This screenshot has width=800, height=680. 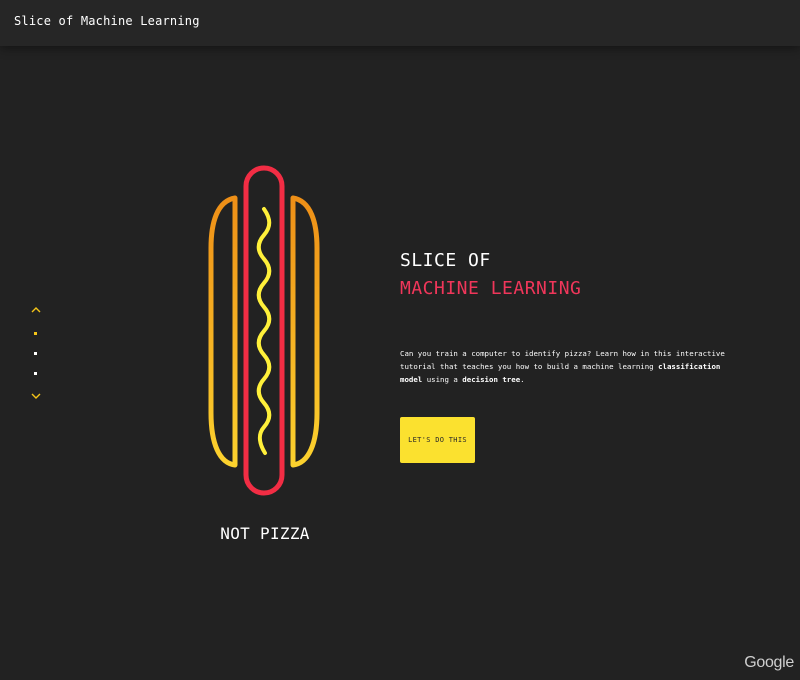 I want to click on desc-bold-decision-tree: decision tree, so click(x=491, y=379).